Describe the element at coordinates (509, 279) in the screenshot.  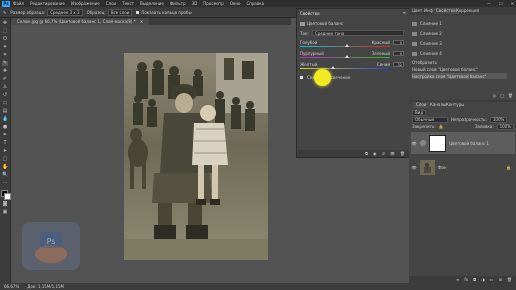
I see `delete-layer-icon: 🗑` at that location.